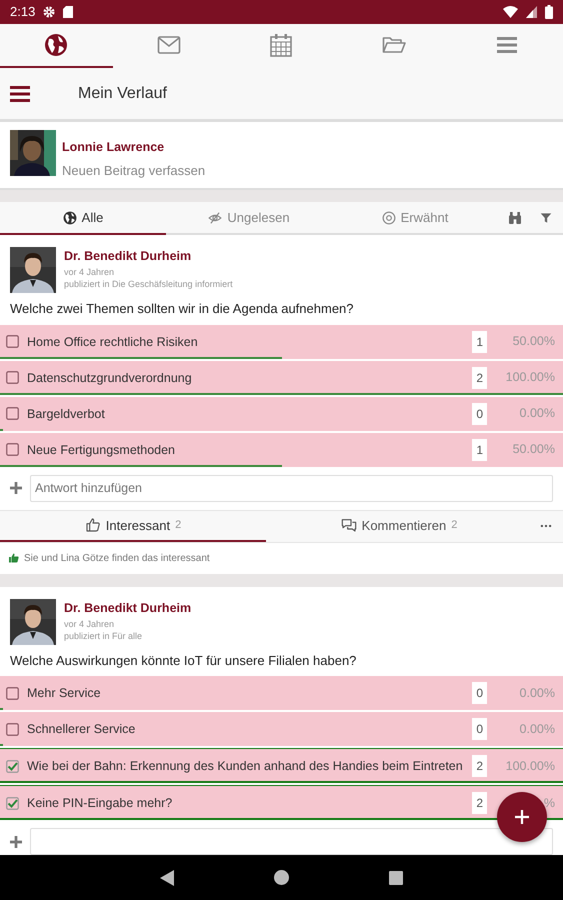  What do you see at coordinates (182, 309) in the screenshot?
I see `poll-question: Welche zwei Themen sollten wir in die Agenda aufnehmen?` at bounding box center [182, 309].